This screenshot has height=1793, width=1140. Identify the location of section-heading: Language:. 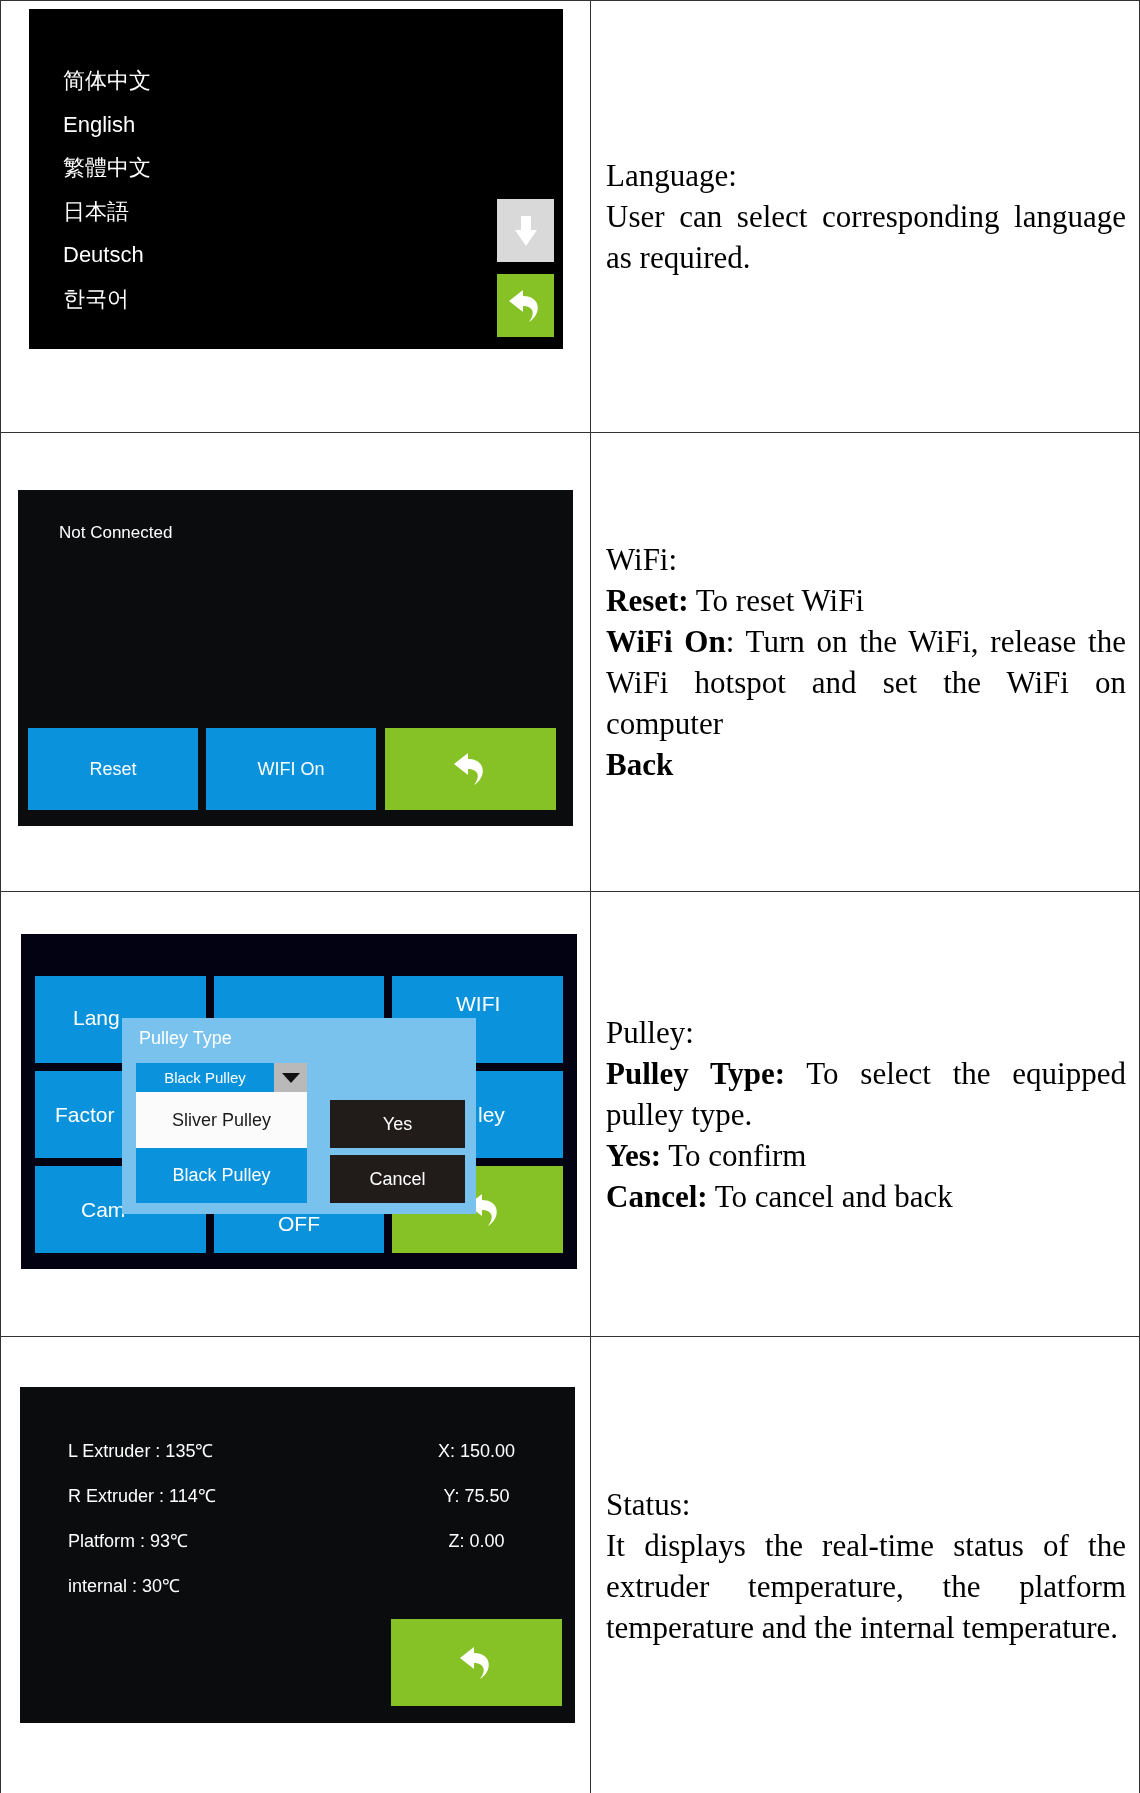
(672, 176).